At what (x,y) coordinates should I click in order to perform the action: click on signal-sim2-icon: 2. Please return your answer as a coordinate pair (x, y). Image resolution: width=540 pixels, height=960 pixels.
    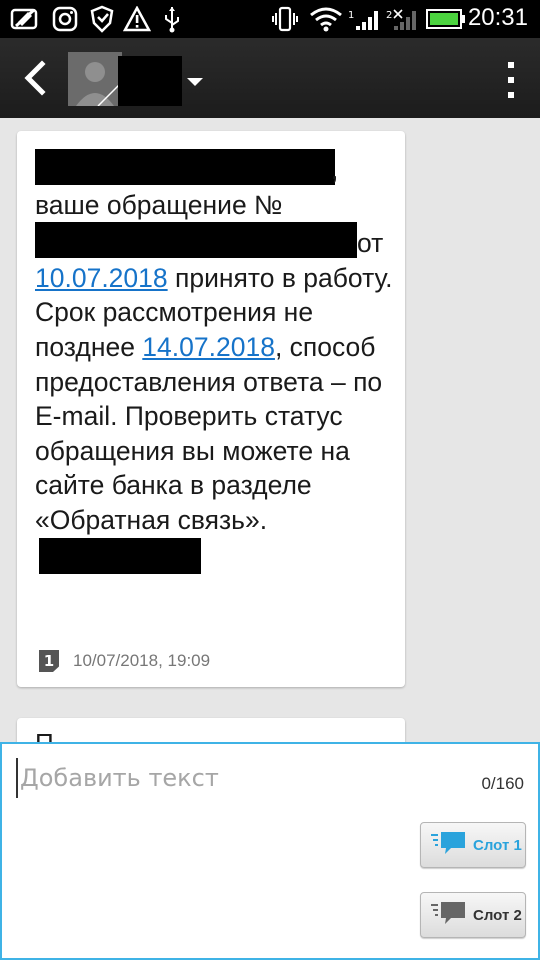
    Looking at the image, I should click on (403, 19).